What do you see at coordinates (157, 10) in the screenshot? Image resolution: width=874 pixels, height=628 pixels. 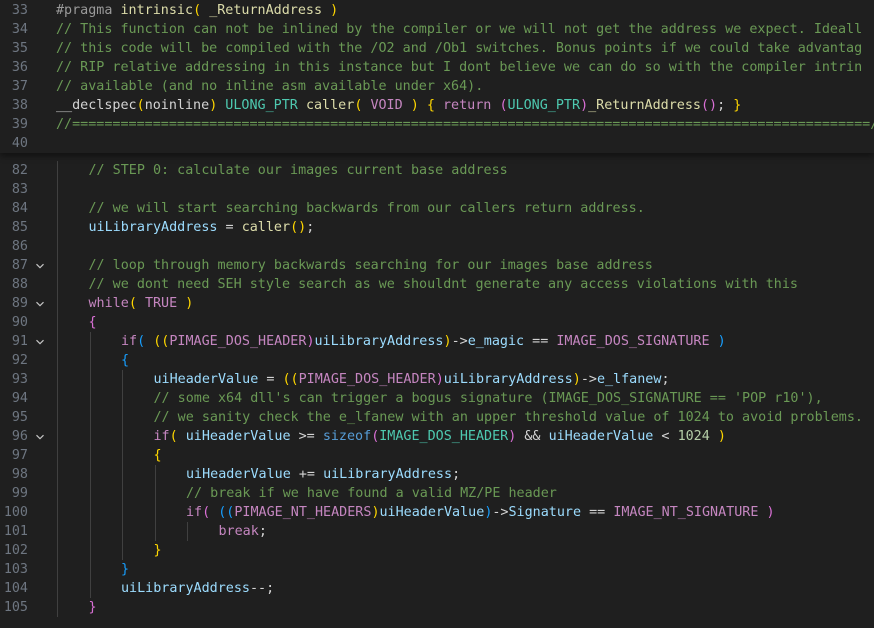 I see `code-token: intrinsic` at bounding box center [157, 10].